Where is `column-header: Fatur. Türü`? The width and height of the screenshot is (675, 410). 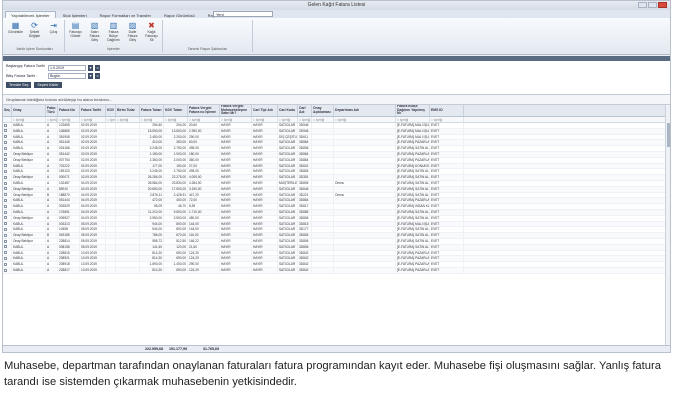
column-header: Fatur. Türü is located at coordinates (52, 110).